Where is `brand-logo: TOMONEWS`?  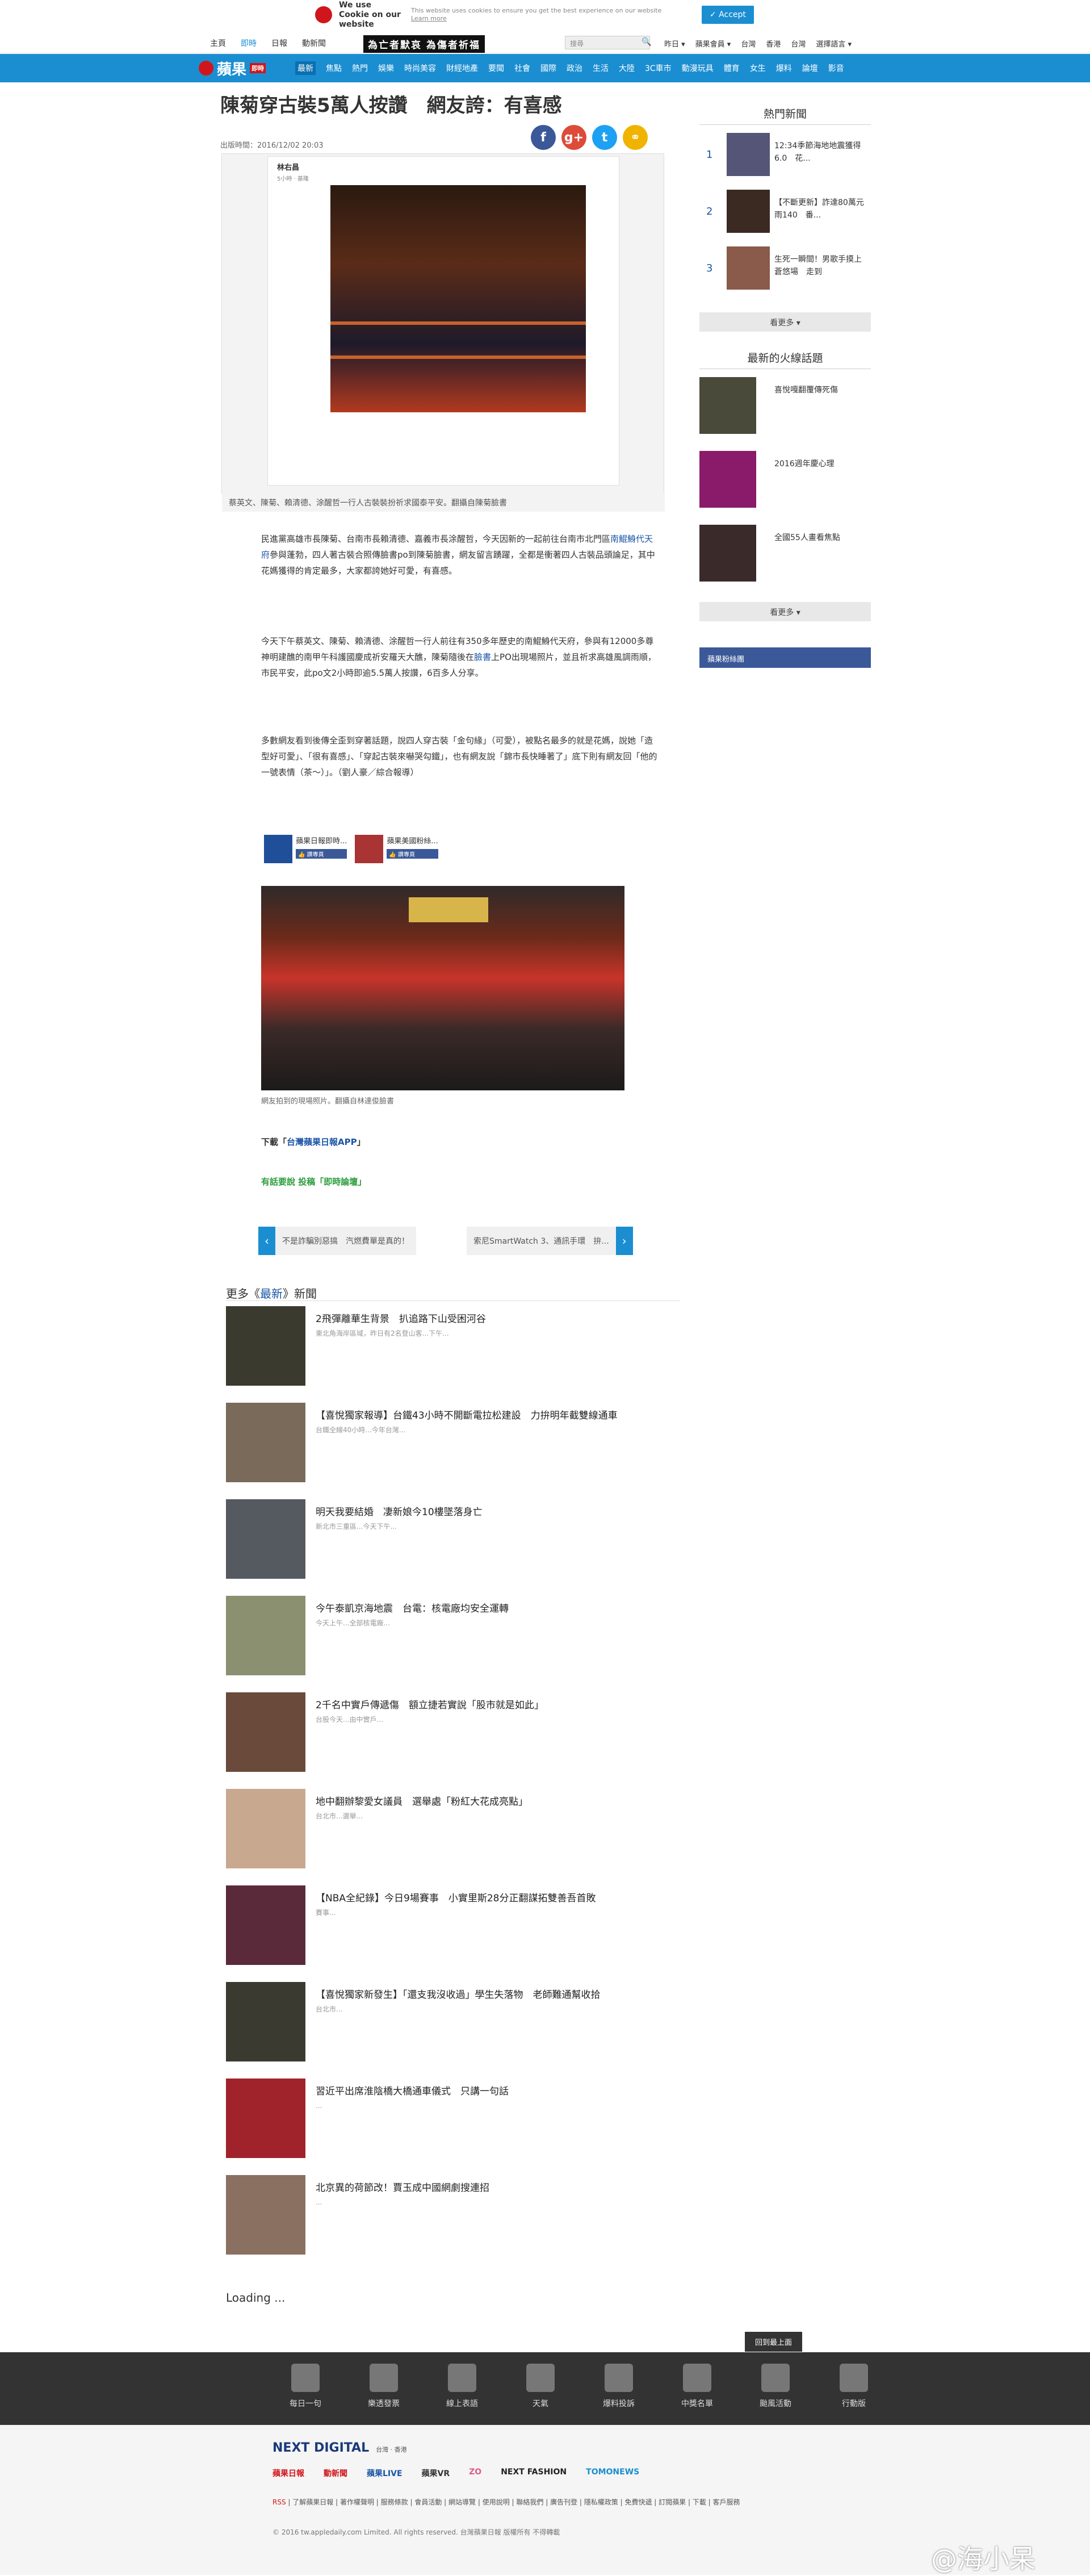
brand-logo: TOMONEWS is located at coordinates (613, 2473).